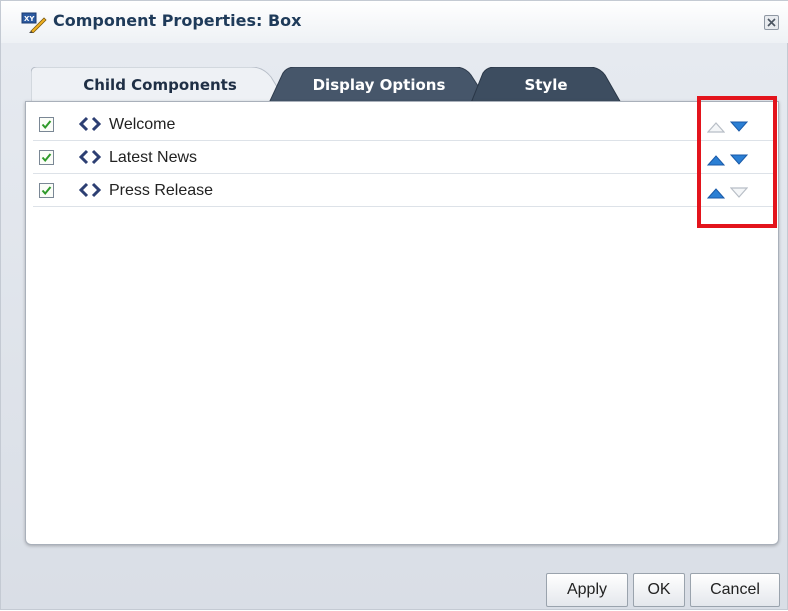  I want to click on list-item: Press Release, so click(404, 190).